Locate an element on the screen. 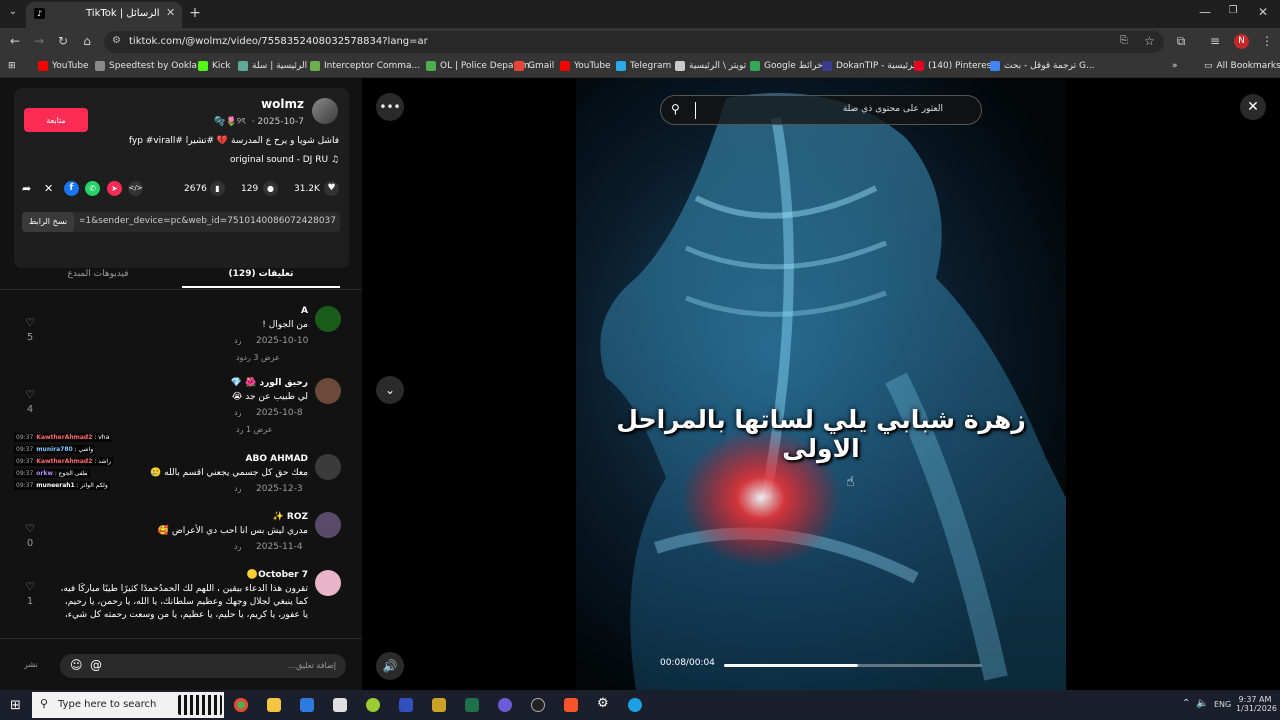 Image resolution: width=1280 pixels, height=720 pixels. post-sound: original sound - DJ RU ♫ is located at coordinates (279, 160).